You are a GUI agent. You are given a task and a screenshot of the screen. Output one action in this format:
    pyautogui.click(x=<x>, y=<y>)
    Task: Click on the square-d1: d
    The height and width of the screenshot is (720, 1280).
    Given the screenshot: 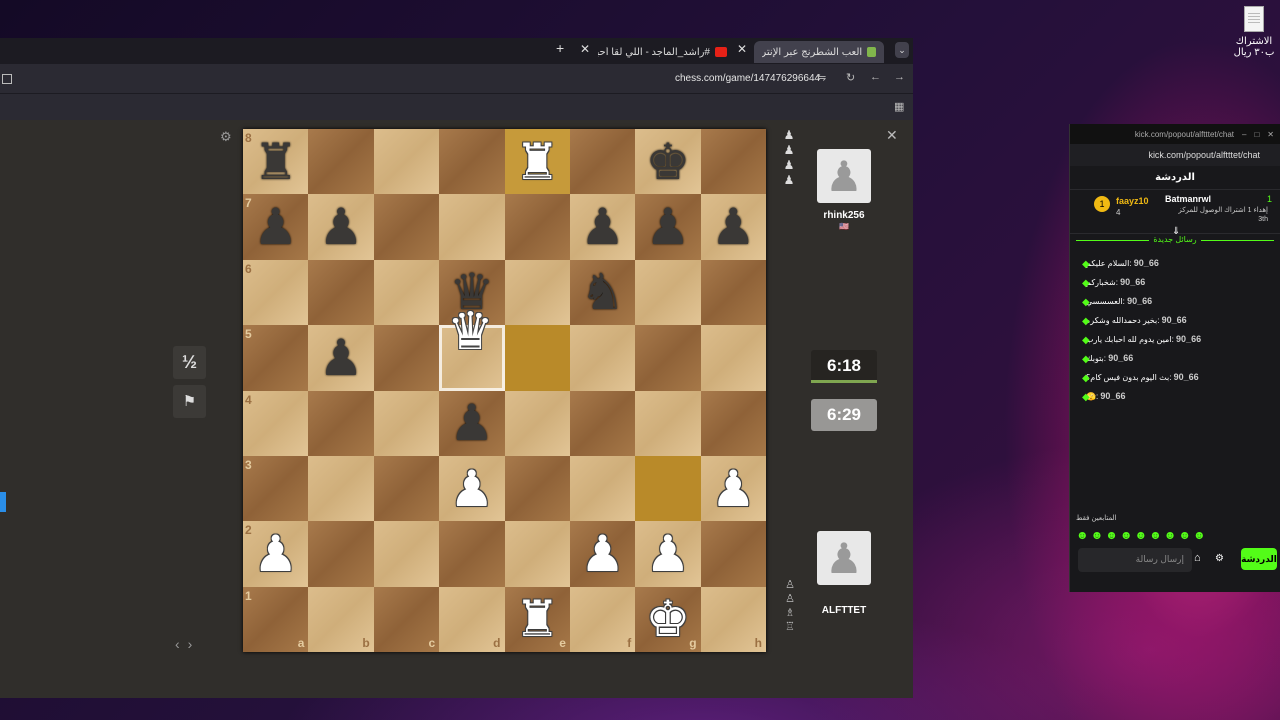 What is the action you would take?
    pyautogui.click(x=472, y=619)
    